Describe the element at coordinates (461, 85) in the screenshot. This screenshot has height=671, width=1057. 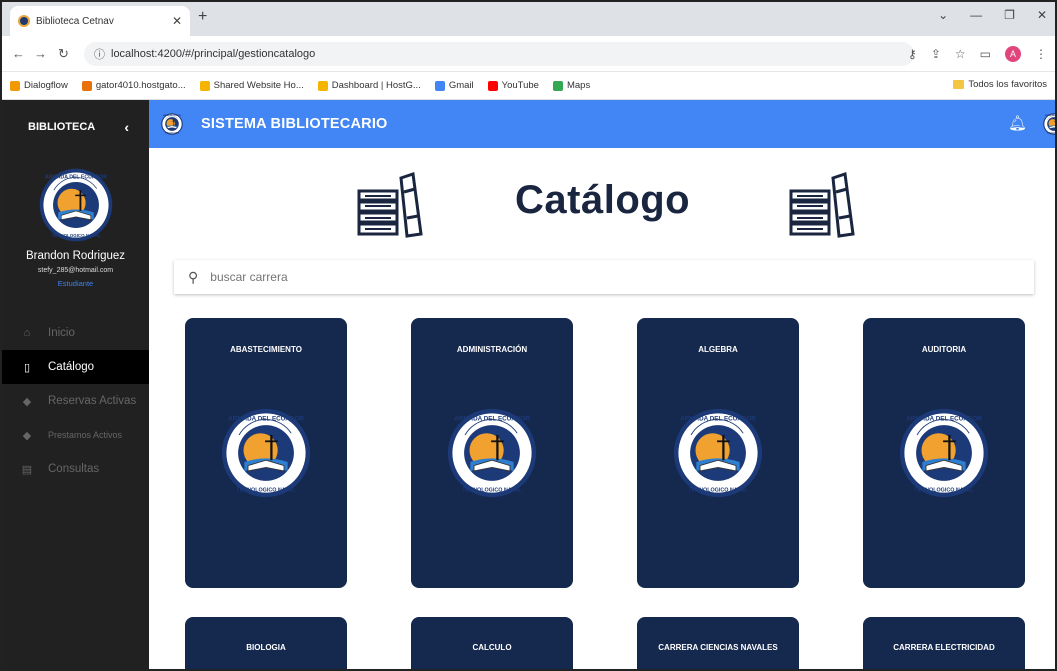
I see `bookmark-label: Gmail` at that location.